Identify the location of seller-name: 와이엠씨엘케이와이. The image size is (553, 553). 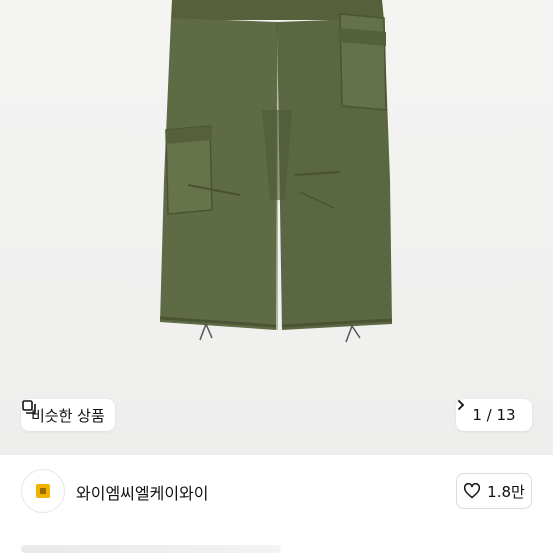
(142, 492).